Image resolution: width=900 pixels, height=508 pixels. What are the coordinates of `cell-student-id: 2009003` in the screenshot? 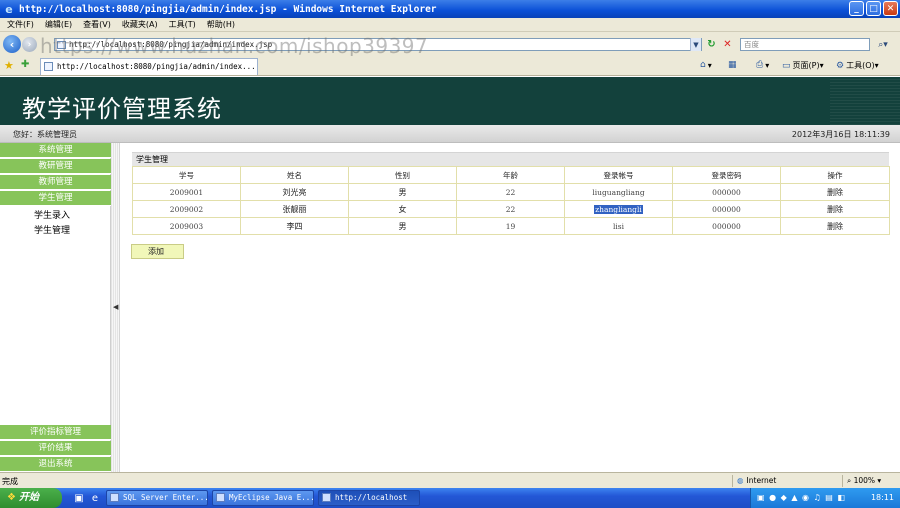 It's located at (186, 226).